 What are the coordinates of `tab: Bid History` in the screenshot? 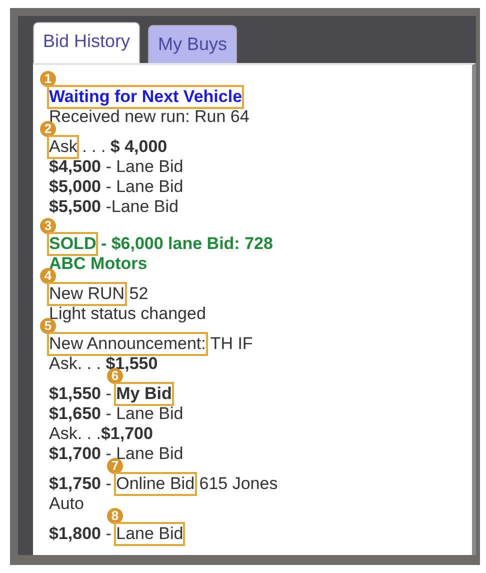 It's located at (86, 42).